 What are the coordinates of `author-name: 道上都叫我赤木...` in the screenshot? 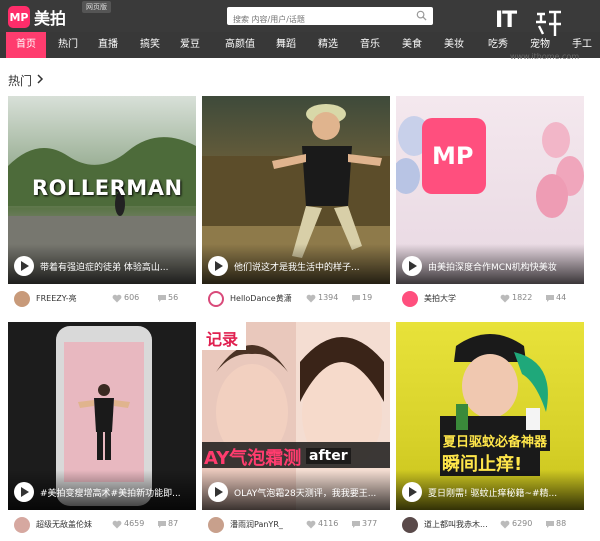 It's located at (464, 524).